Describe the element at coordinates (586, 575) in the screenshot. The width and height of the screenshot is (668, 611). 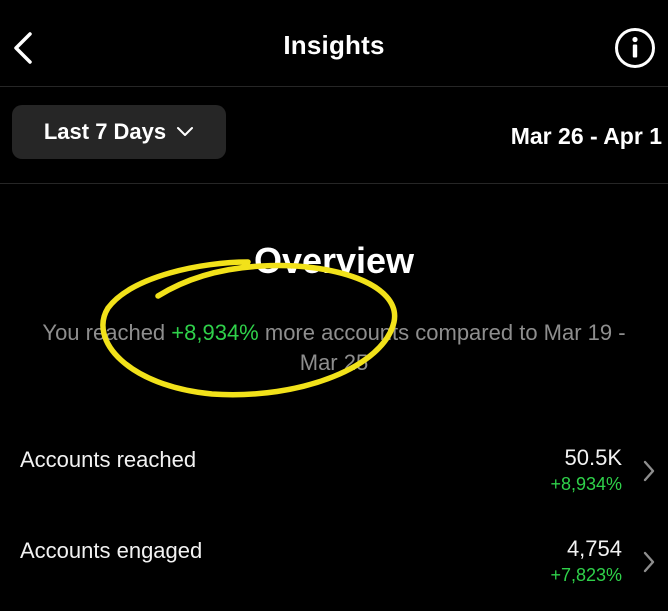
I see `metric-change: +7,823%` at that location.